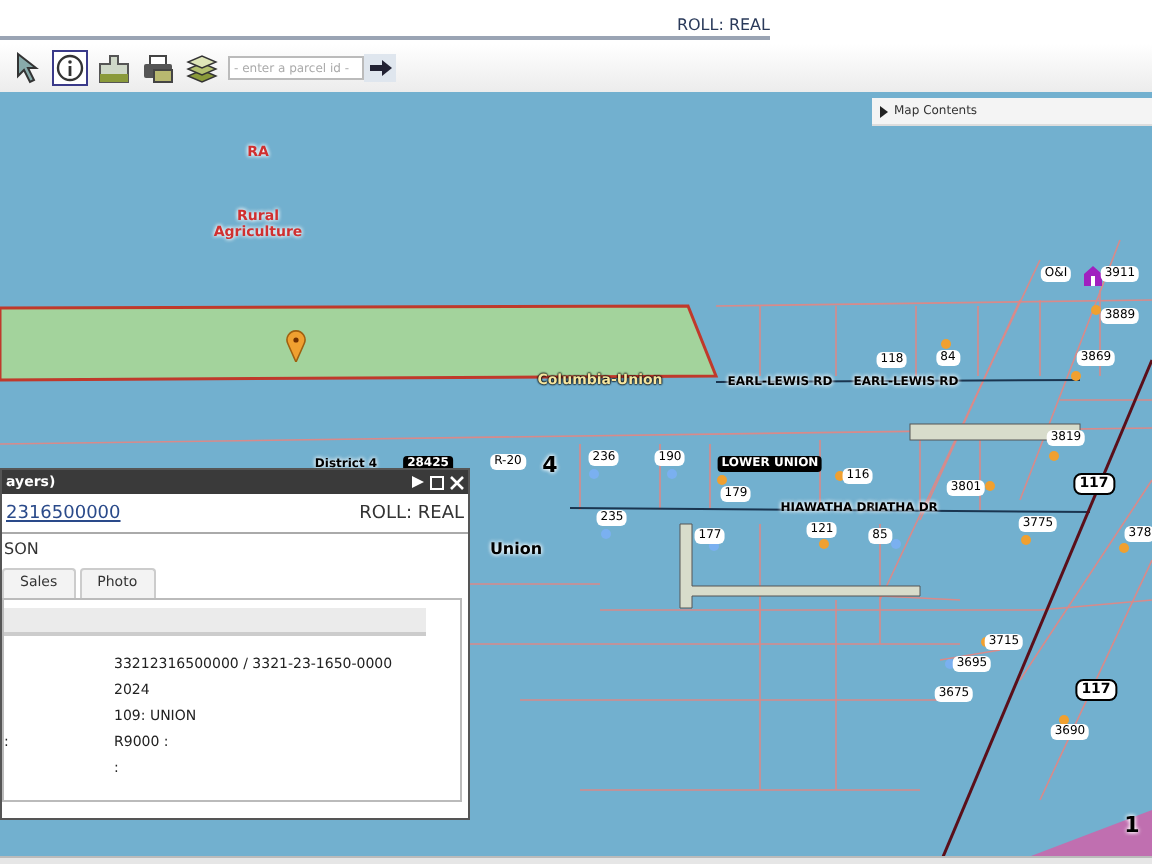 The height and width of the screenshot is (864, 1152). Describe the element at coordinates (550, 465) in the screenshot. I see `map-label: 4` at that location.